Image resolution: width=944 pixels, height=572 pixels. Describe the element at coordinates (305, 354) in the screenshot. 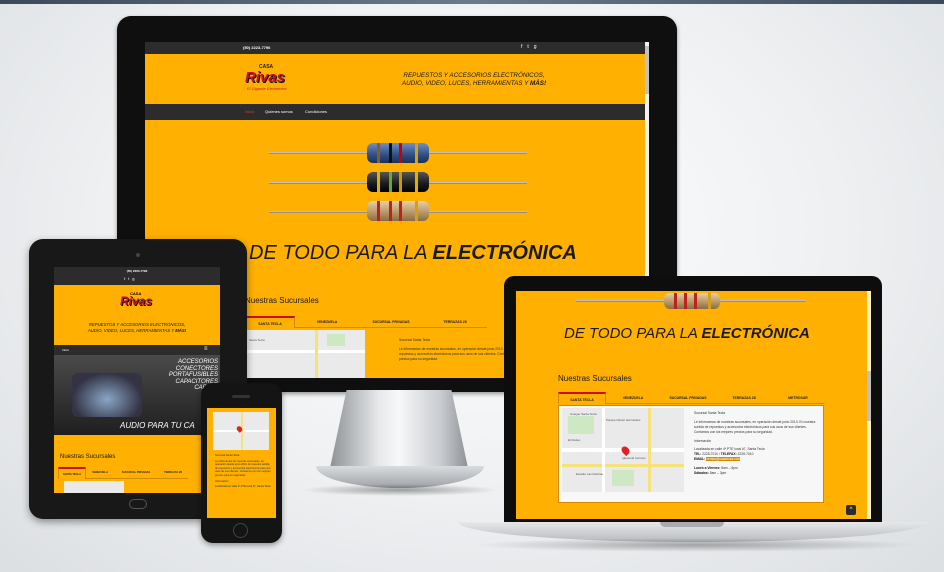

I see `branch-map: Santa Tecla` at that location.